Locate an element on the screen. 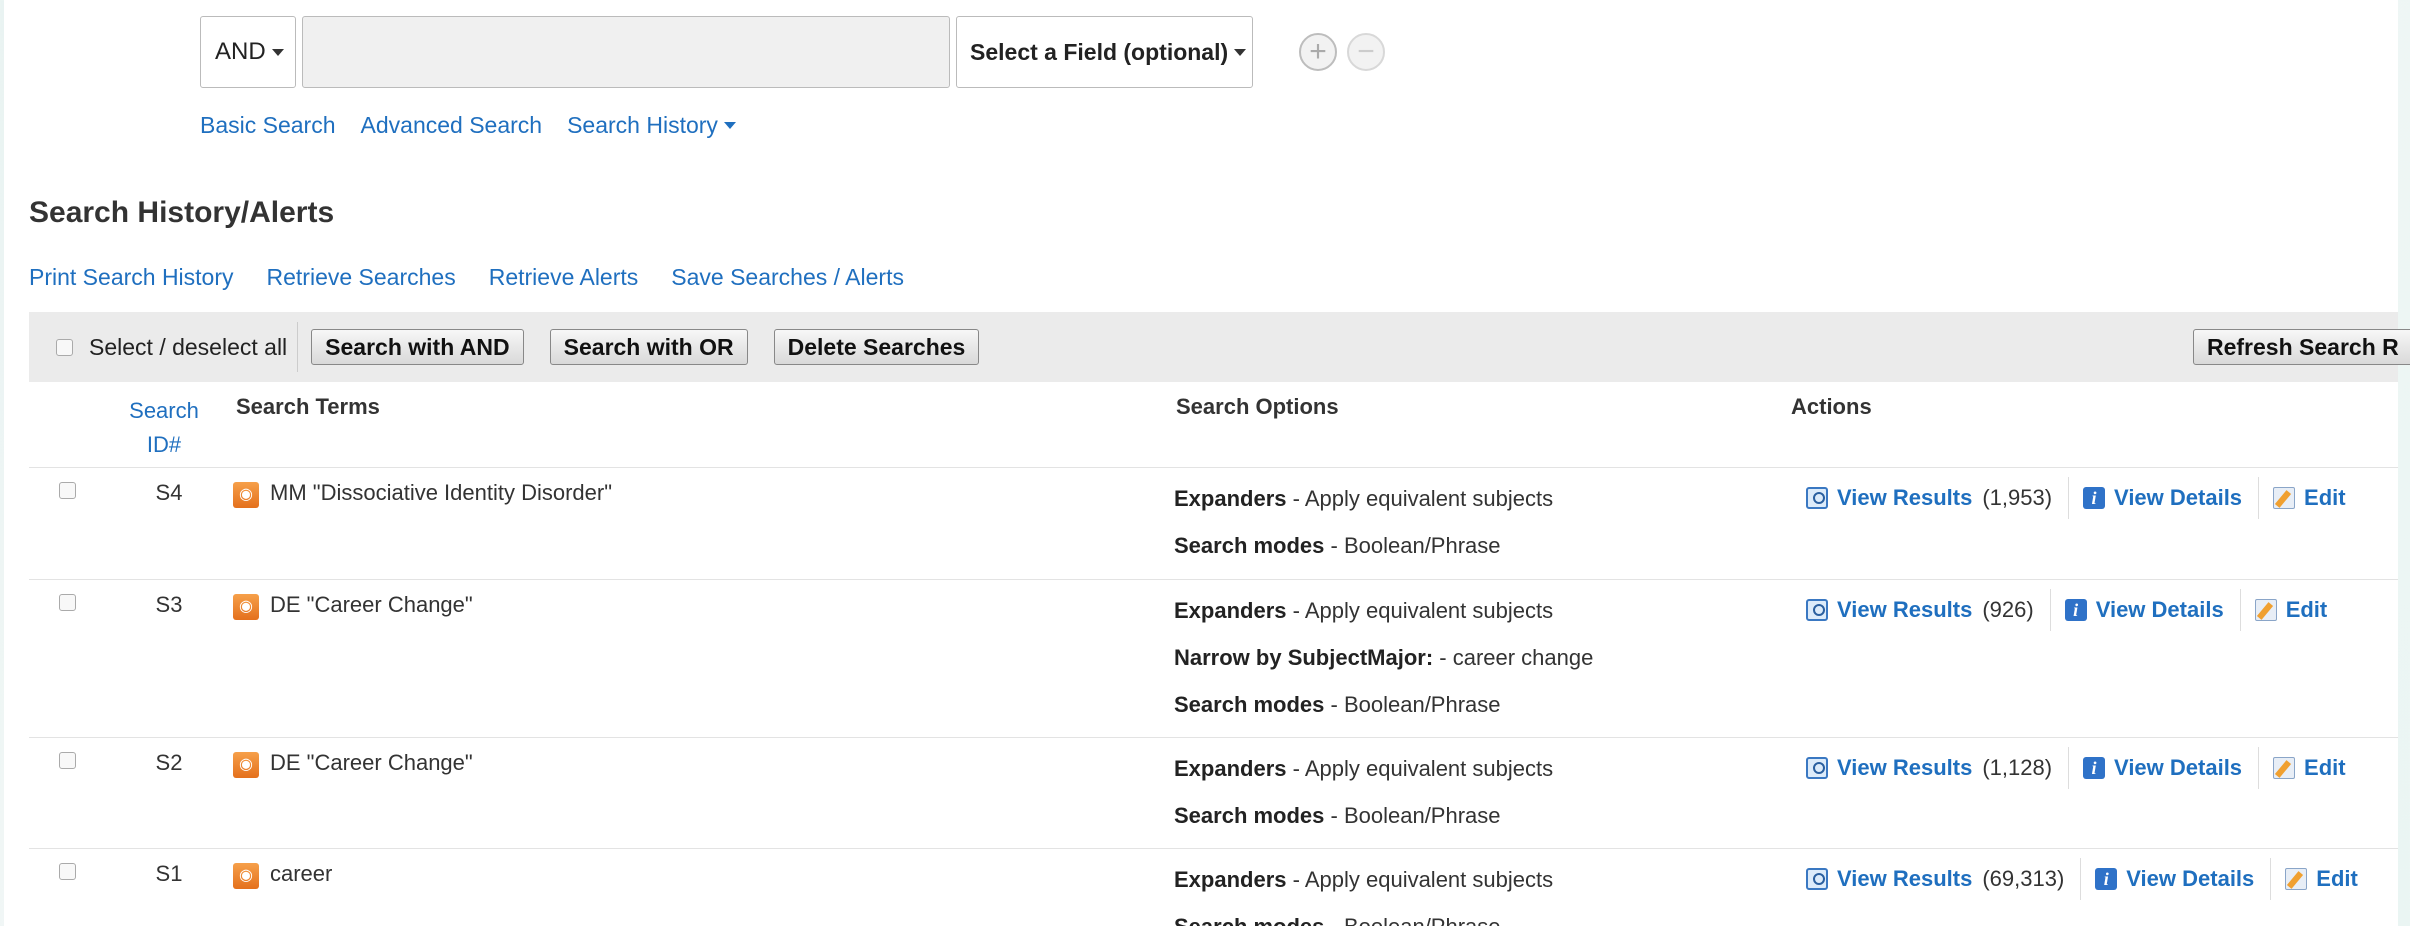  page-title: Search History/Alerts is located at coordinates (182, 212).